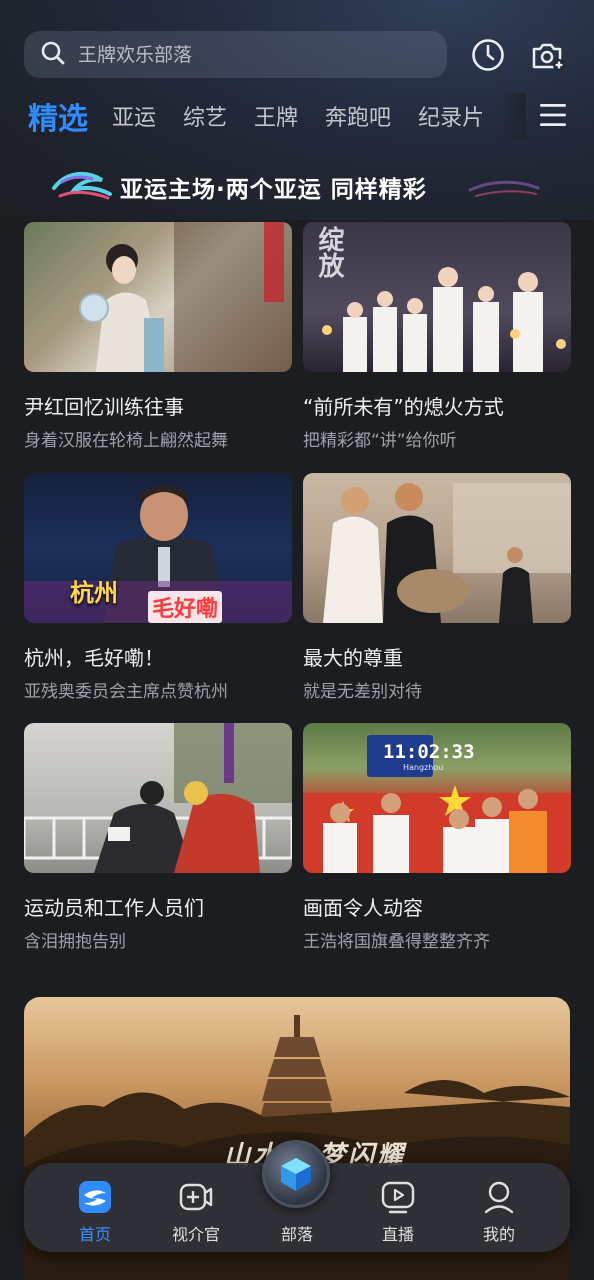 This screenshot has width=594, height=1280. I want to click on video-subtitle: 含泪拥抱告别, so click(75, 942).